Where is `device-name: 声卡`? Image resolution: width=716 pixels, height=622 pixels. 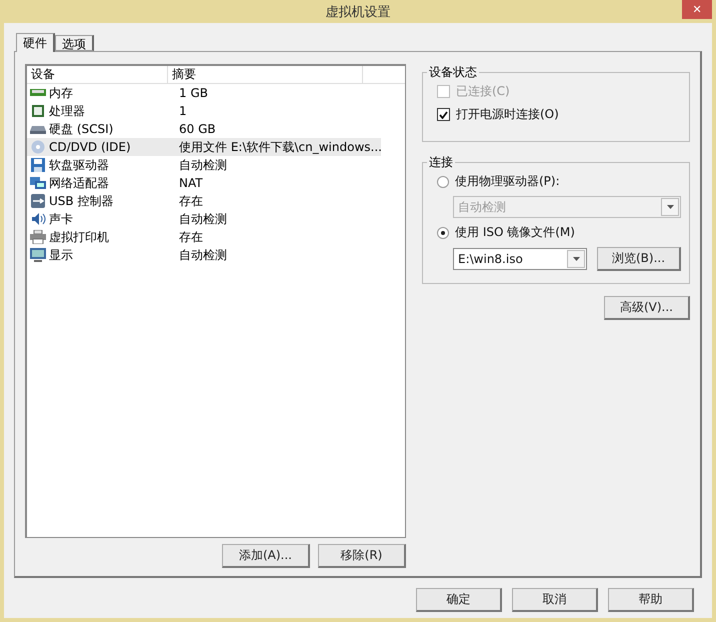 device-name: 声卡 is located at coordinates (61, 219).